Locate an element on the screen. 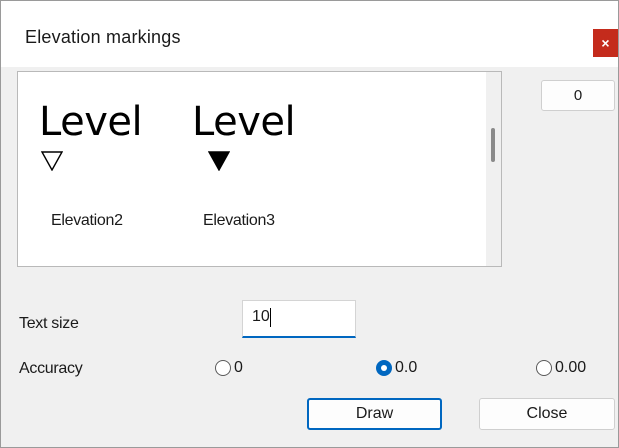 The image size is (619, 448). title-bar: Elevation markings × is located at coordinates (309, 34).